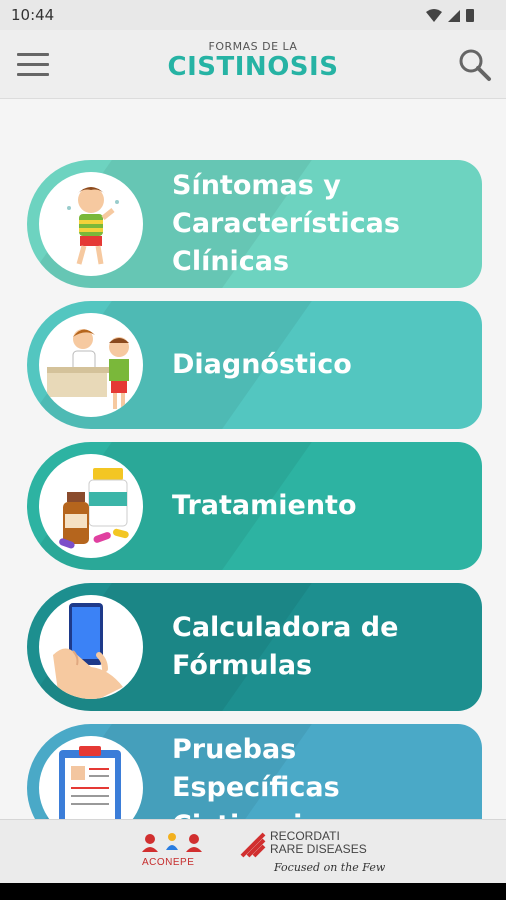 The image size is (506, 900). What do you see at coordinates (253, 67) in the screenshot?
I see `app-title-main: CISTINOSIS` at bounding box center [253, 67].